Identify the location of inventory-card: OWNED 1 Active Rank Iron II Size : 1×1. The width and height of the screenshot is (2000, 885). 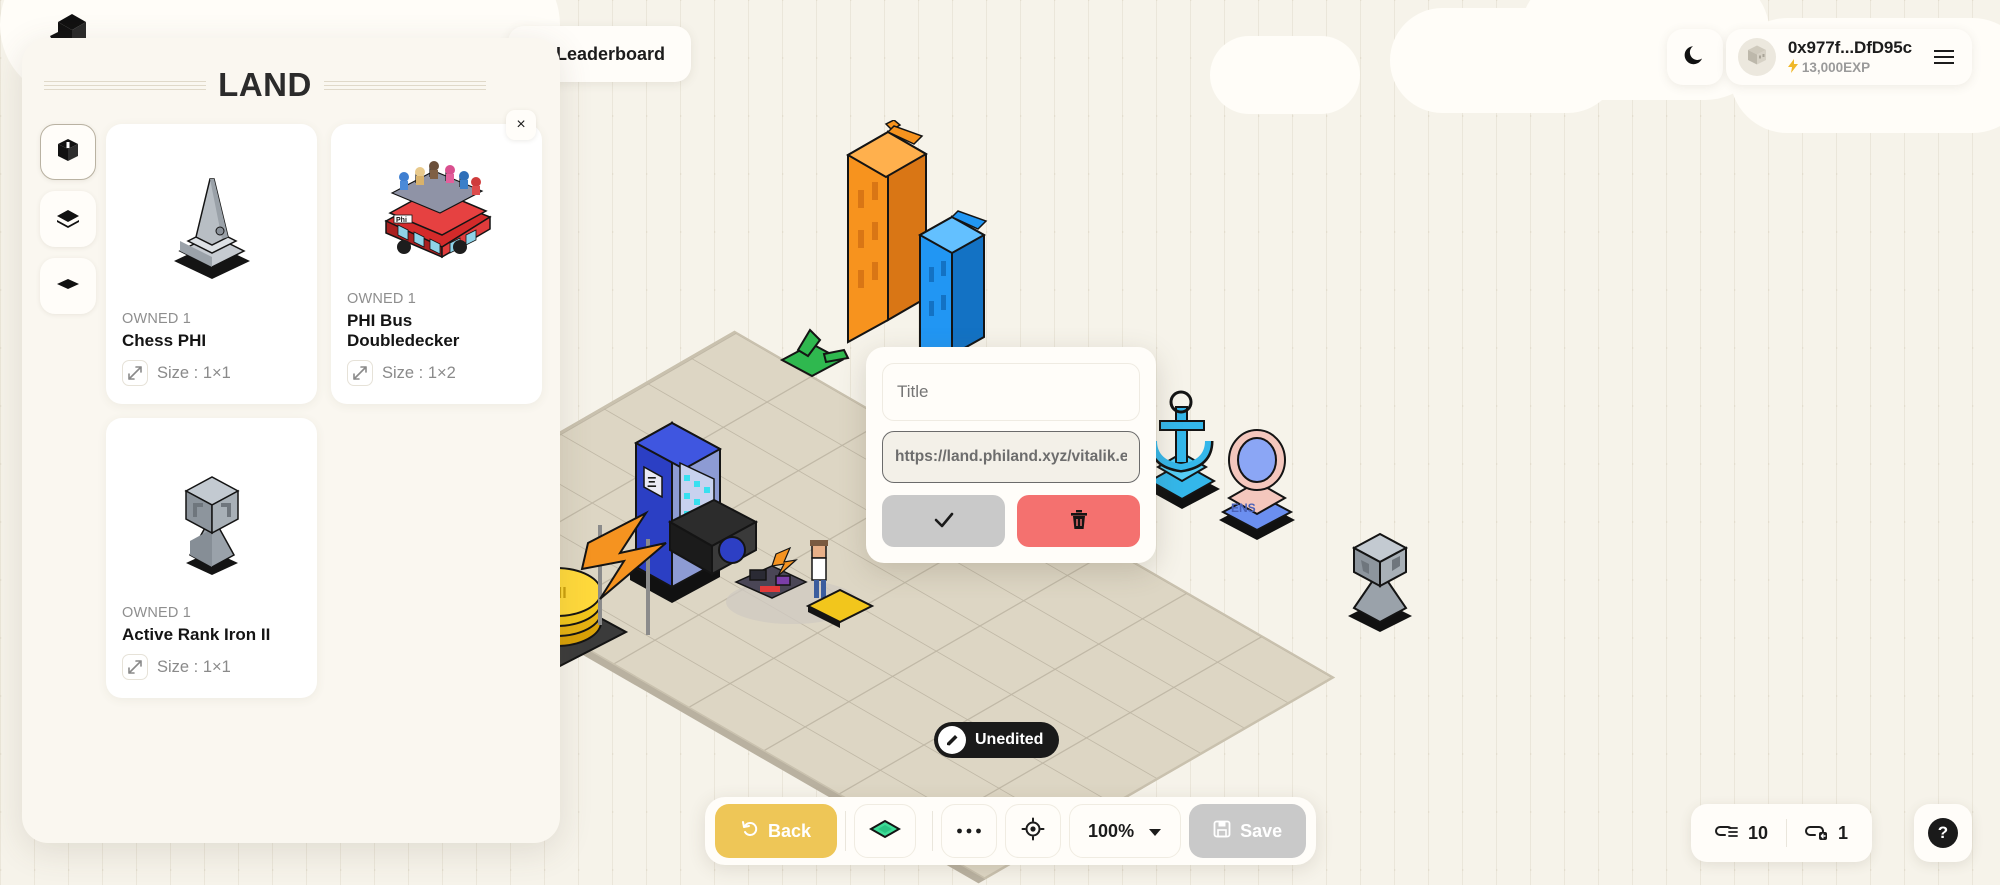
(211, 558).